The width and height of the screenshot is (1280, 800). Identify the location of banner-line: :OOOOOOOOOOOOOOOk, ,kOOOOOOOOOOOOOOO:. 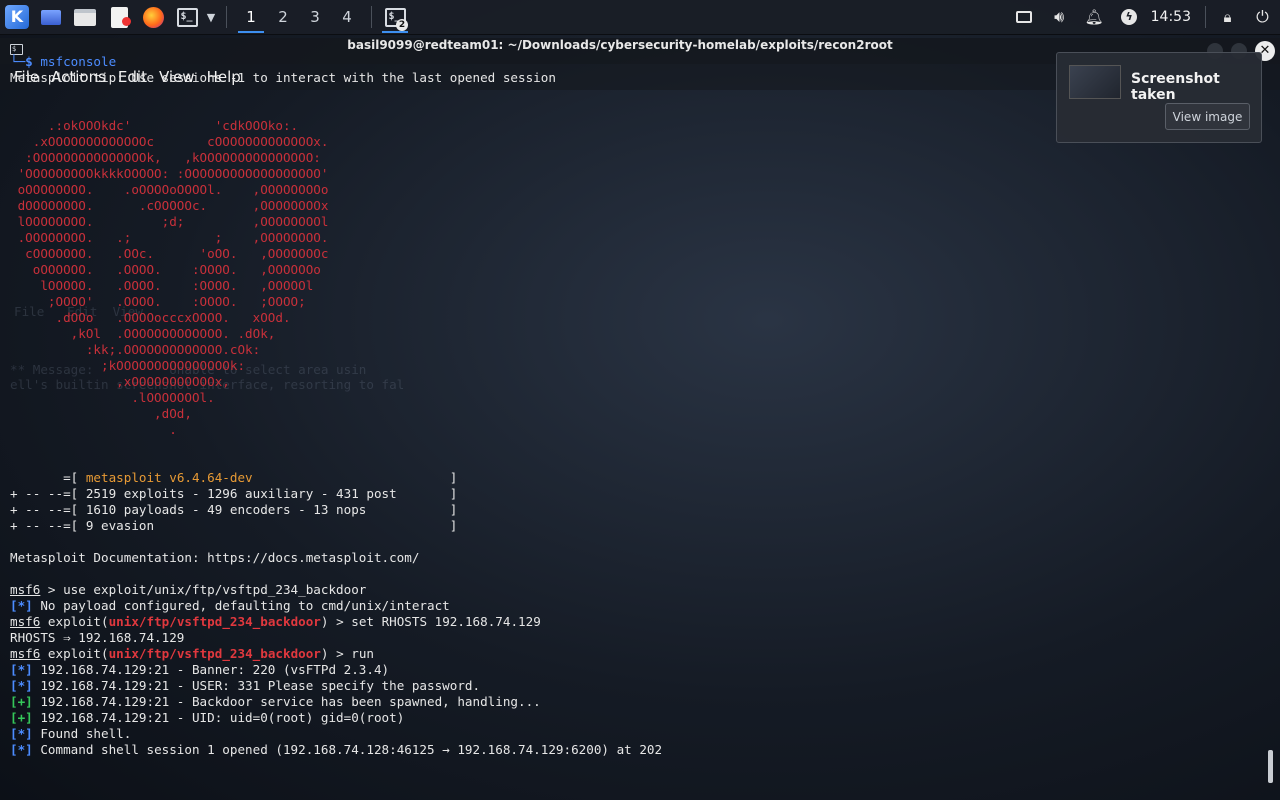
(165, 157).